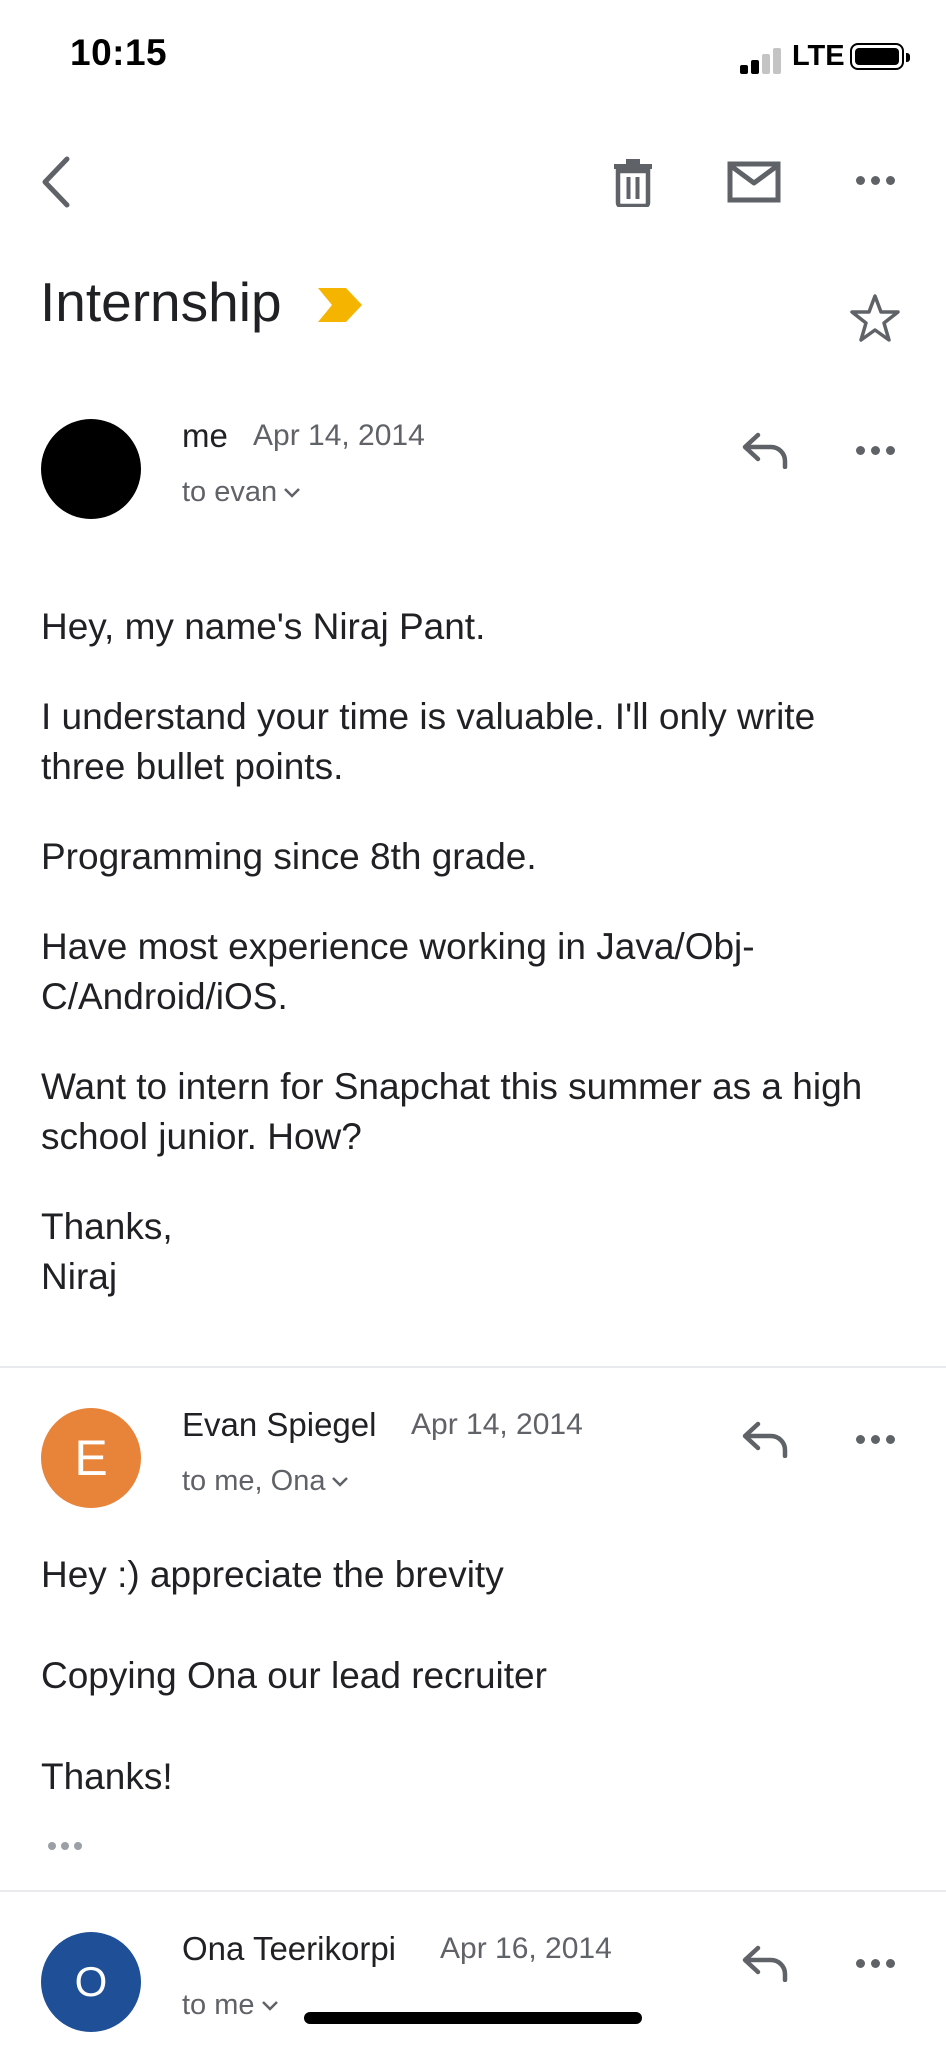 The width and height of the screenshot is (946, 2048). What do you see at coordinates (91, 469) in the screenshot?
I see `avatar` at bounding box center [91, 469].